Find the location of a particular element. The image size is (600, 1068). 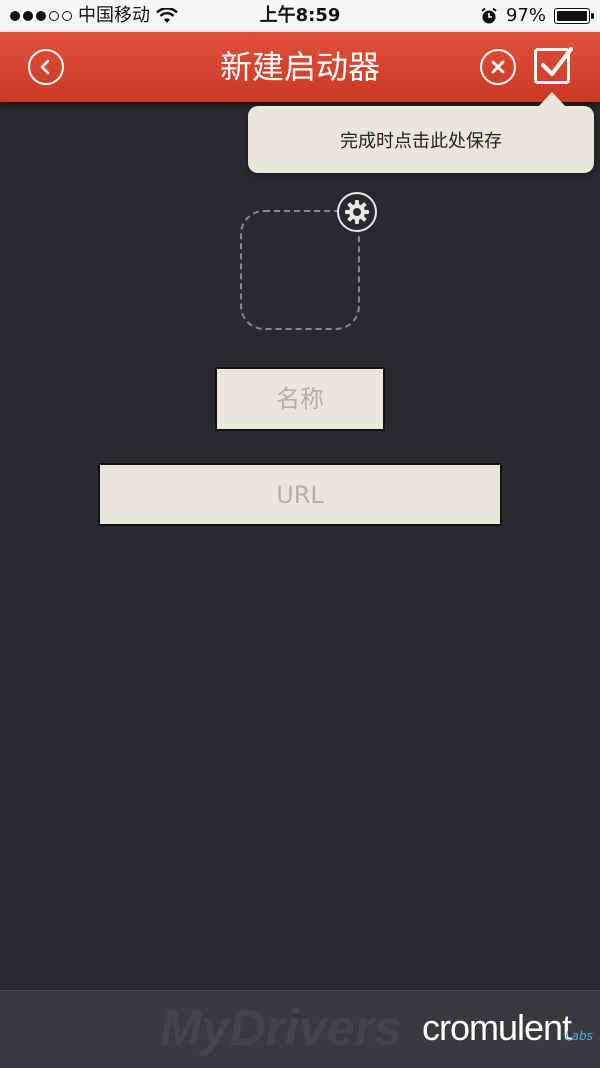

battery-icon is located at coordinates (574, 16).